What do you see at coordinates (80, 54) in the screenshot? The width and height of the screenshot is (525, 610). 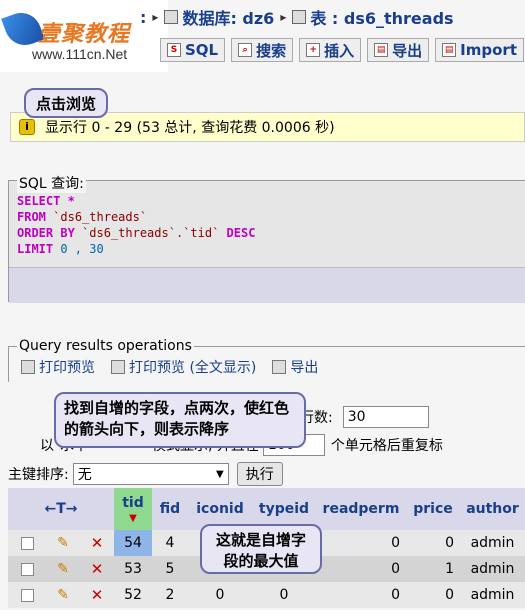 I see `logo-url: www.111cn.Net` at bounding box center [80, 54].